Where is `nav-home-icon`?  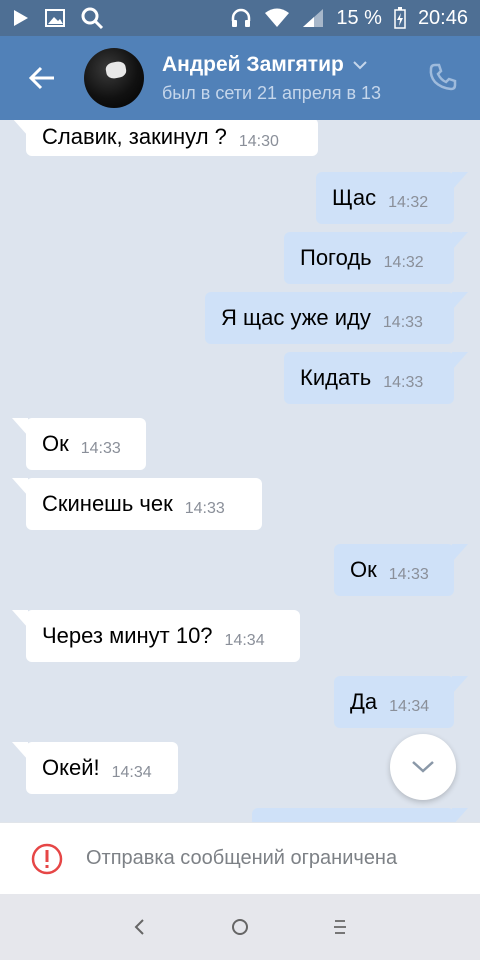 nav-home-icon is located at coordinates (240, 927).